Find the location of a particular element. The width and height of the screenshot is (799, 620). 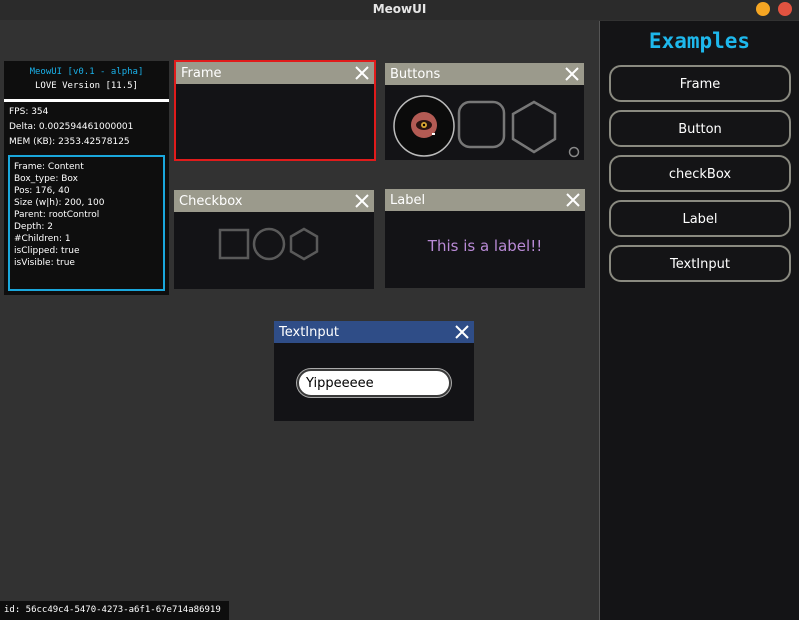

label-window: Label This is a label!! is located at coordinates (485, 238).